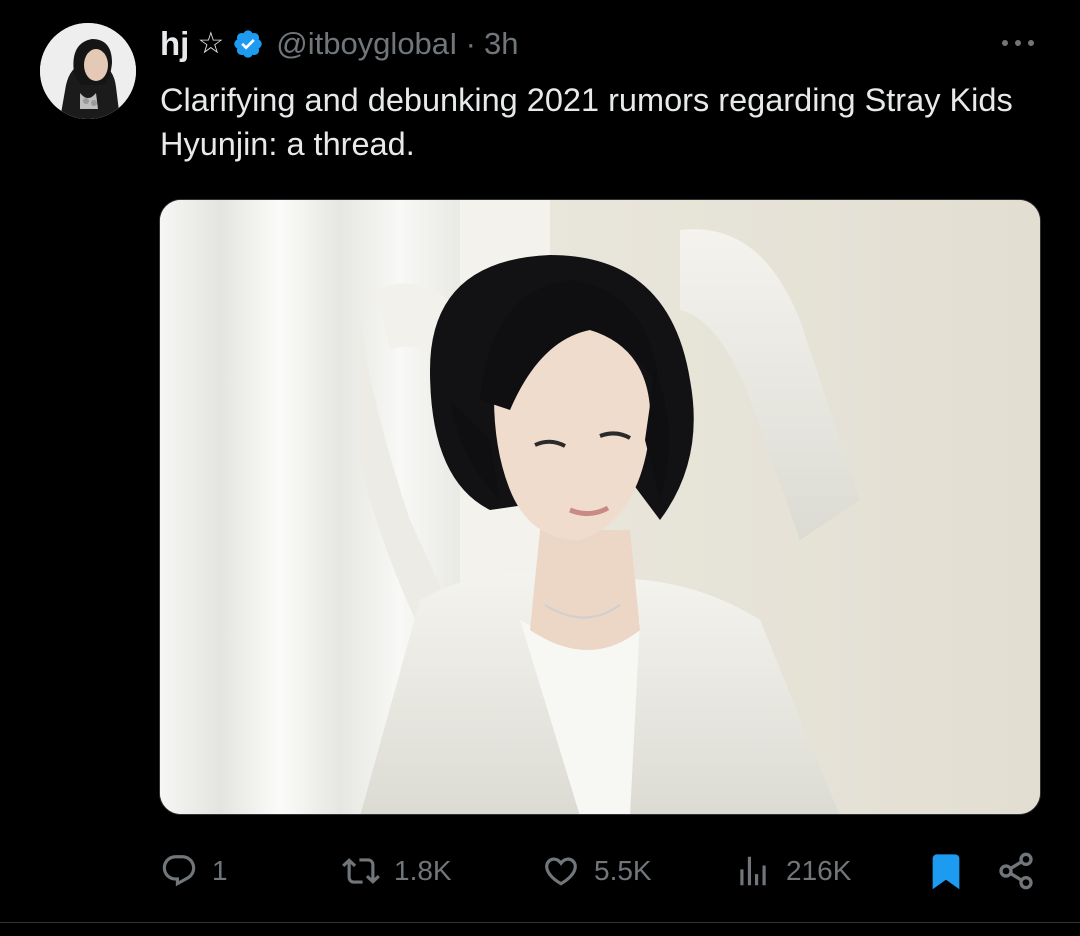 This screenshot has width=1080, height=936. Describe the element at coordinates (361, 871) in the screenshot. I see `retweet-icon` at that location.